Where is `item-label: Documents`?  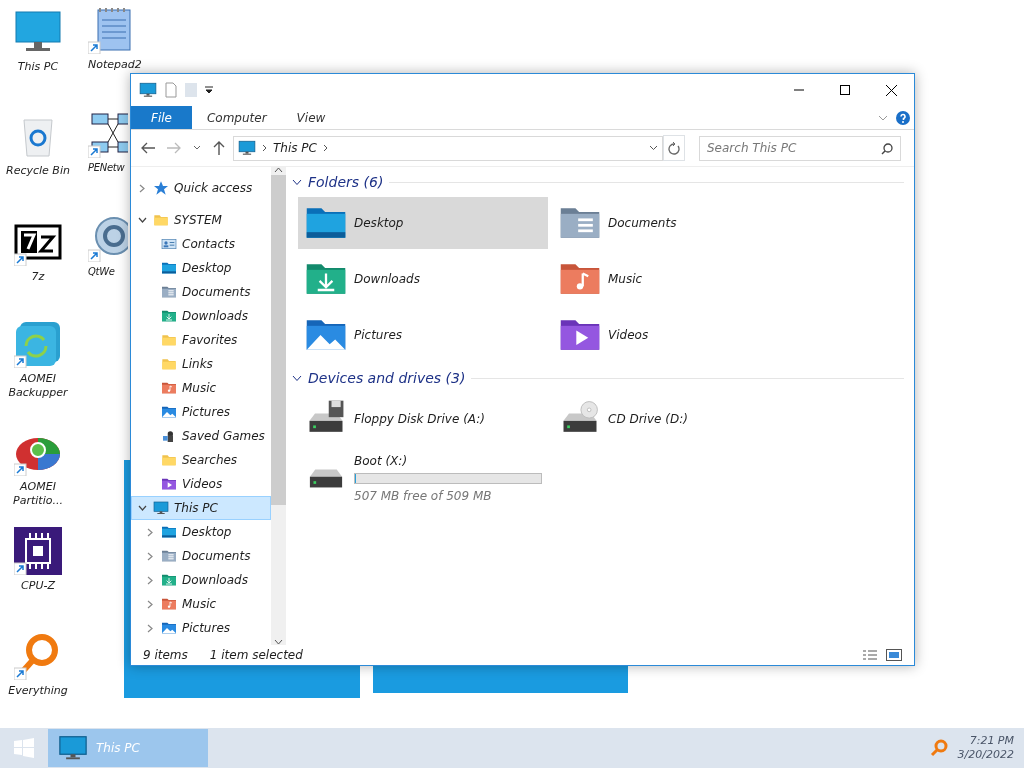 item-label: Documents is located at coordinates (642, 223).